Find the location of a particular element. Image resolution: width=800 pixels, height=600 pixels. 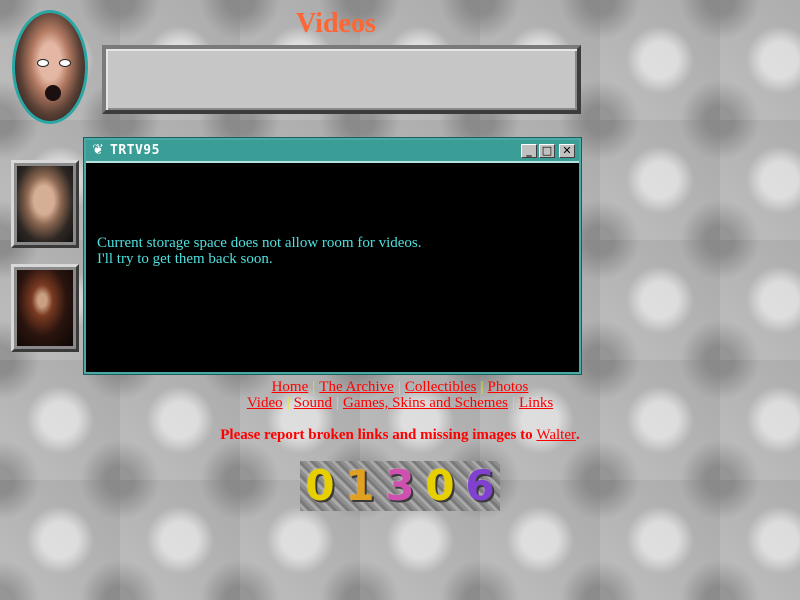

report-end: . is located at coordinates (578, 435).